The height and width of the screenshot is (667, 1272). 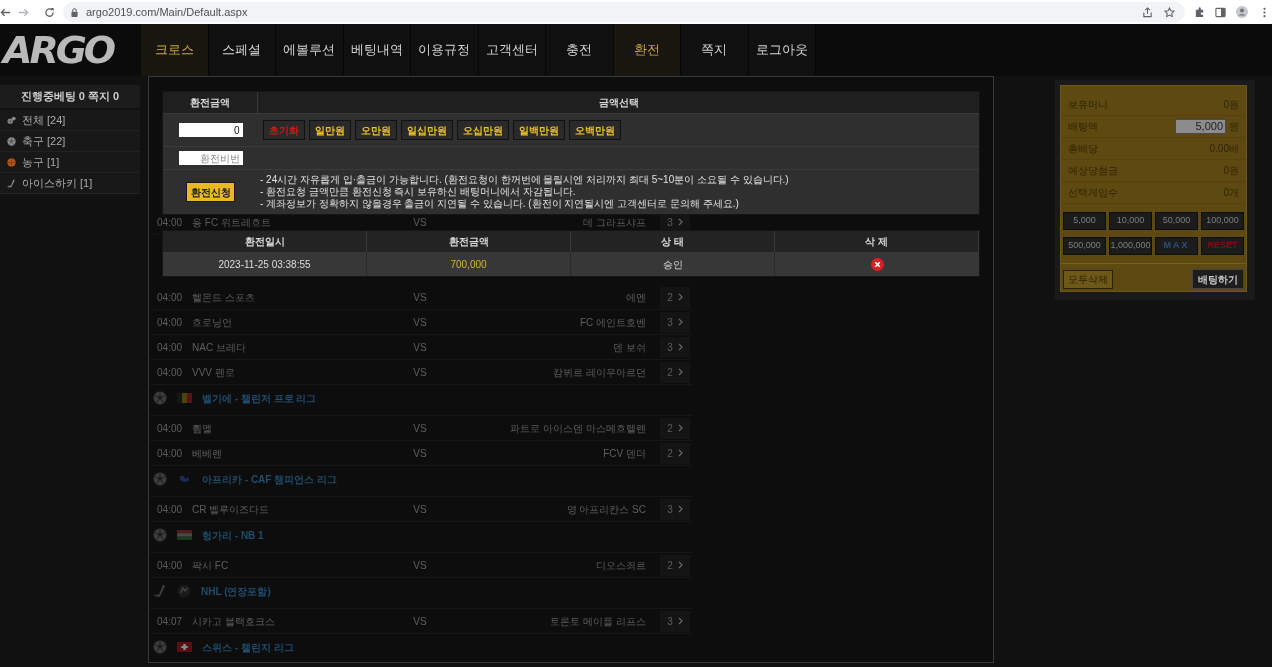 What do you see at coordinates (500, 204) in the screenshot?
I see `notice-text: - 계좌정보가 정확하지 않을경우 출금이 지연될 수 있습니다. (환전이 지연될시엔 고객센터로 문의해 주세요.)` at bounding box center [500, 204].